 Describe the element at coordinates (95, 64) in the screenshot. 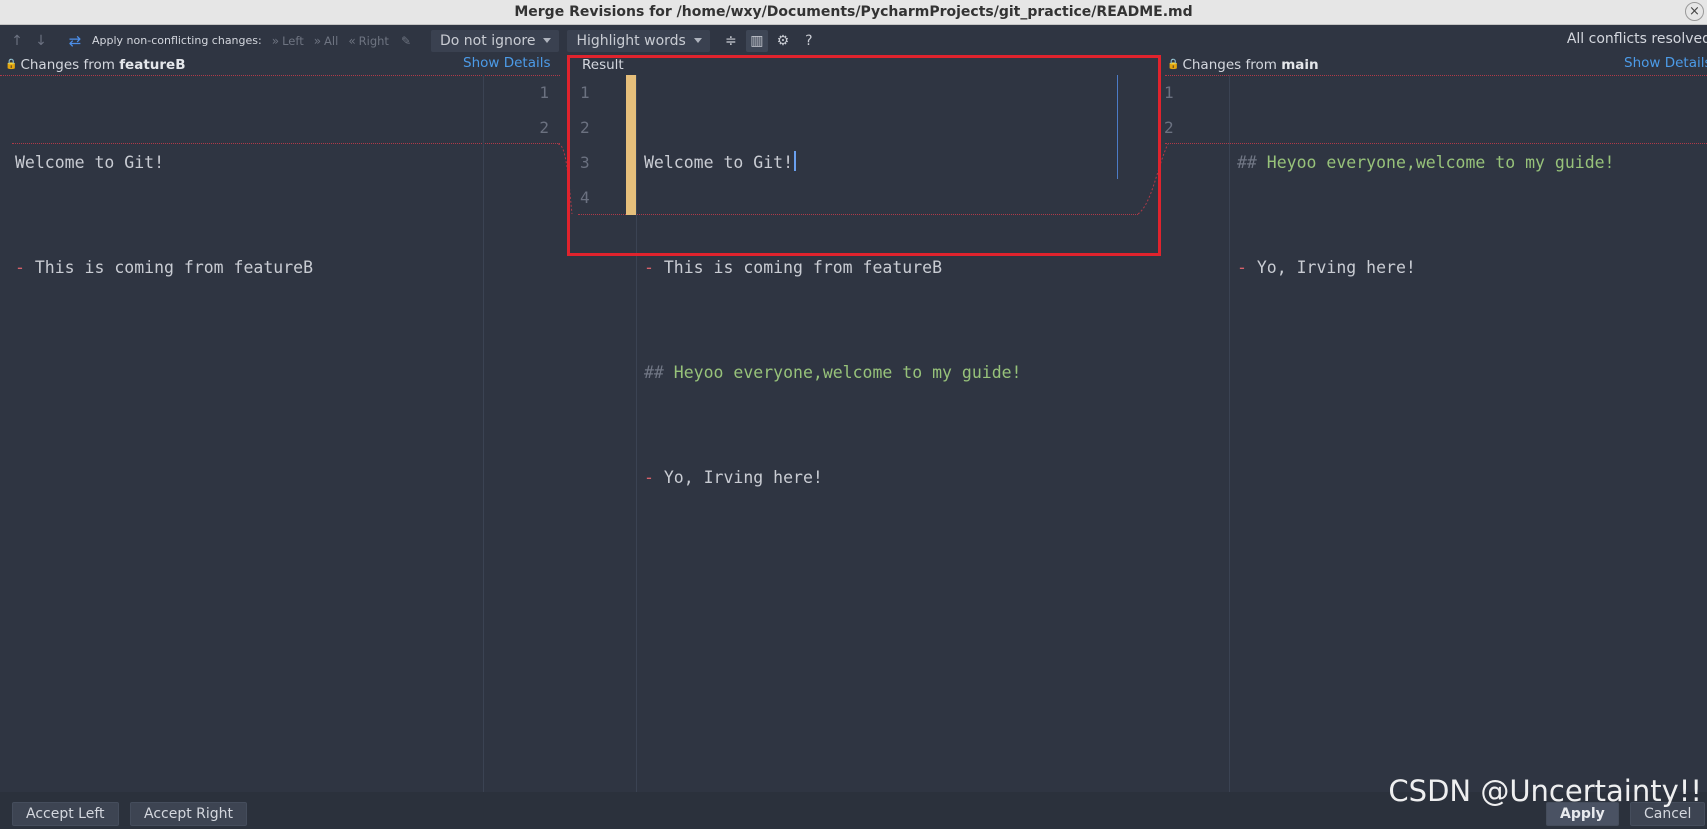

I see `left-panel-header: 🔒 Changes from featureB` at that location.